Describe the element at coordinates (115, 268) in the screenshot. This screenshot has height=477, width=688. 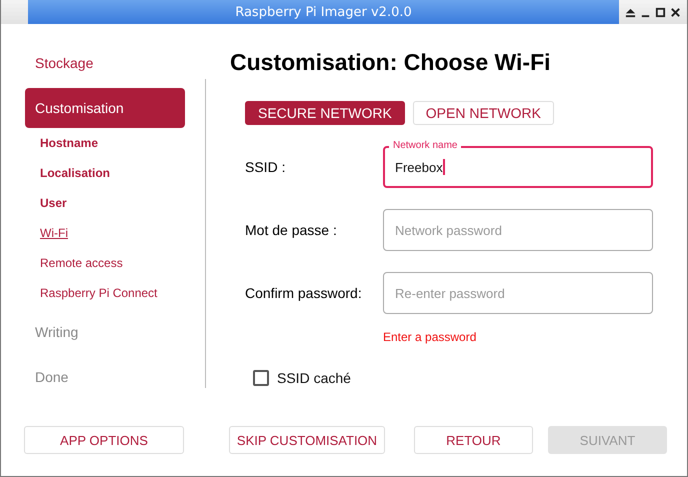
I see `sidebar-subitem: Remote access` at that location.